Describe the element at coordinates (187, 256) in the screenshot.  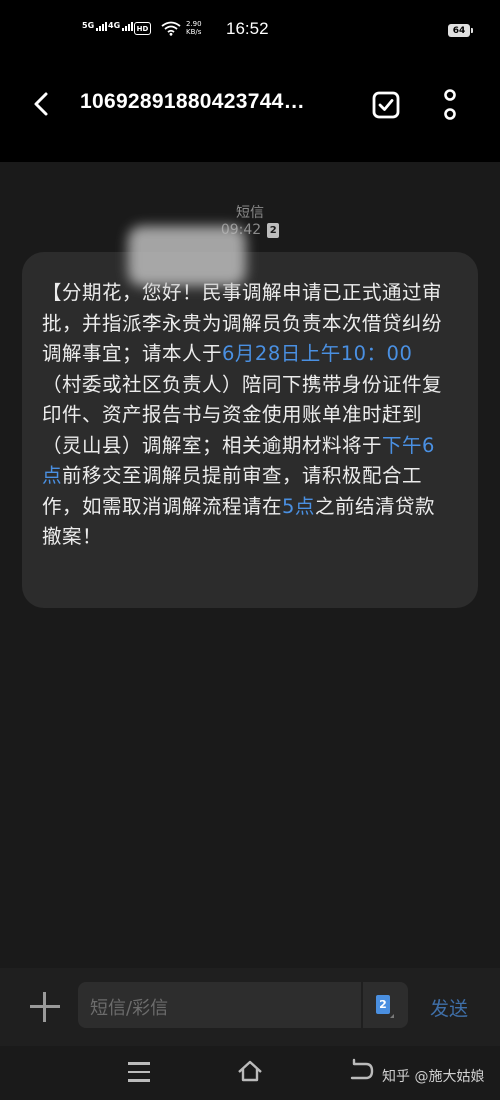
I see `redaction-blur` at that location.